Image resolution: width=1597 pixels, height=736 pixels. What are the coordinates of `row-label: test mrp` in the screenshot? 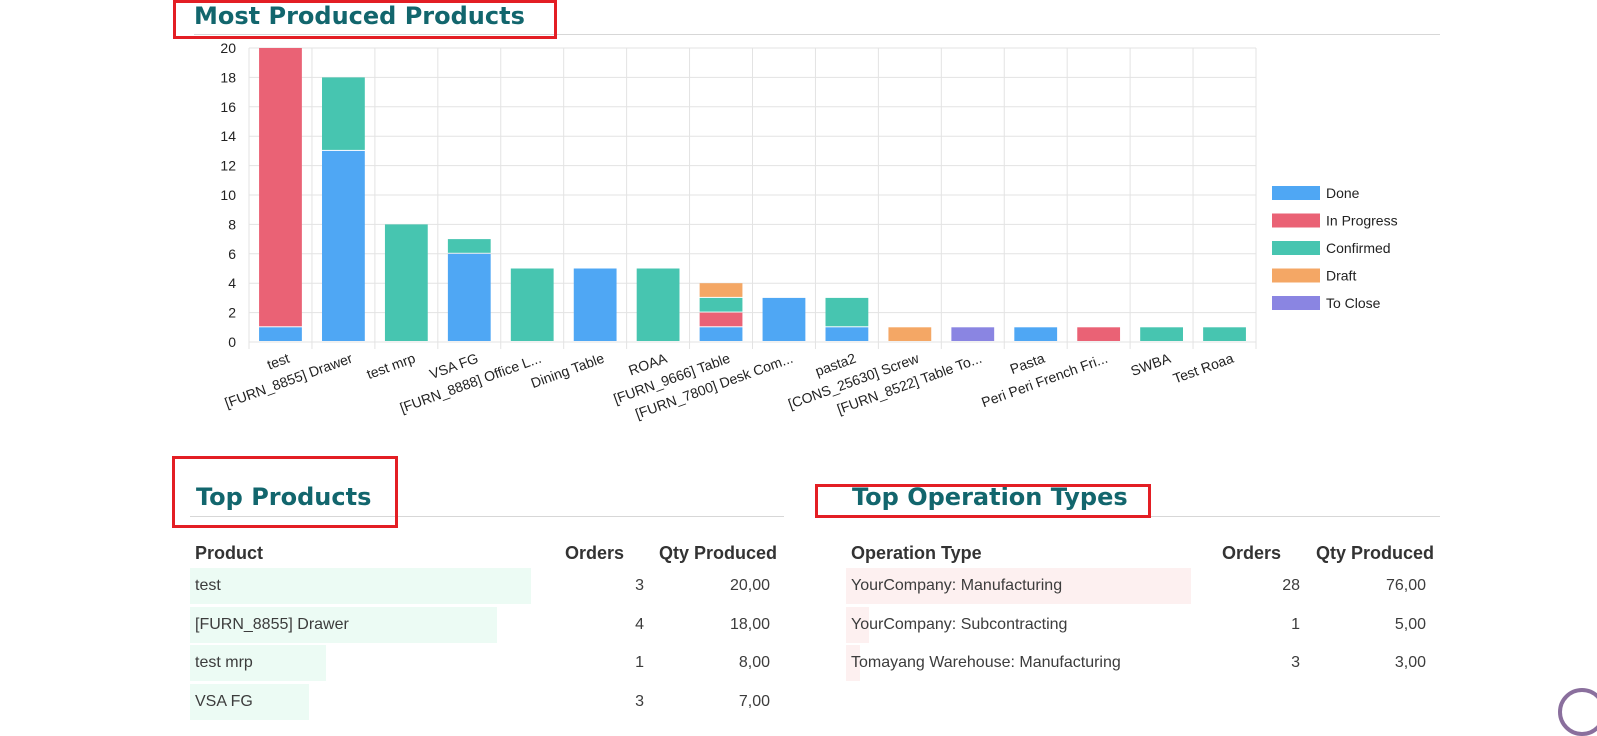 It's located at (224, 663).